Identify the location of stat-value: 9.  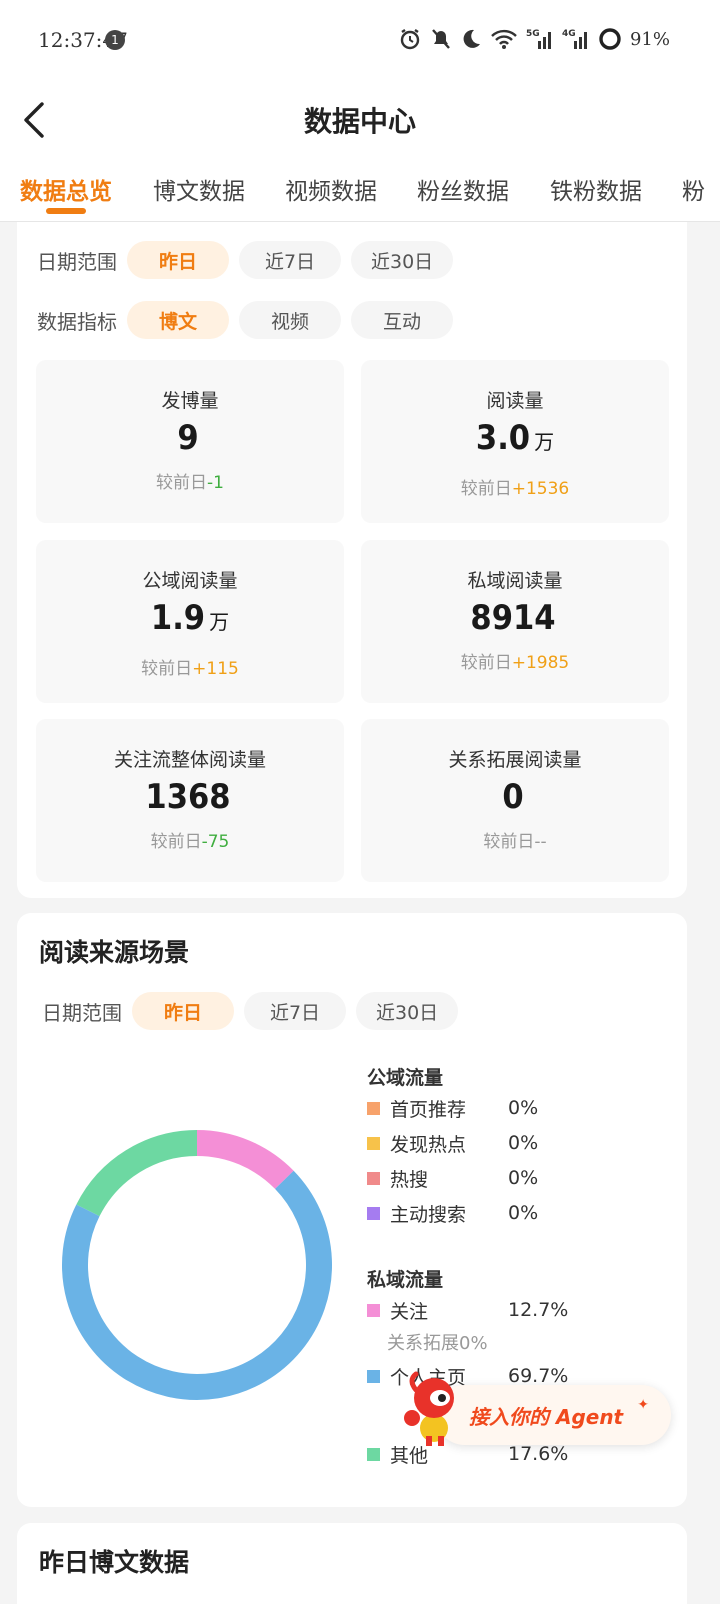
(188, 438).